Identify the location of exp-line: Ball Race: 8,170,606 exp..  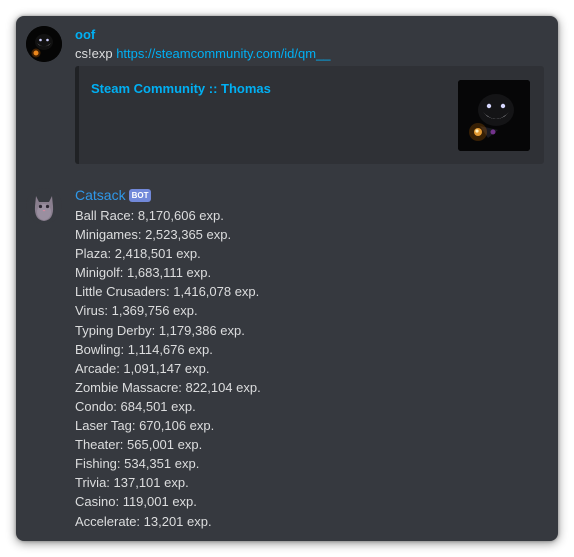
(149, 215).